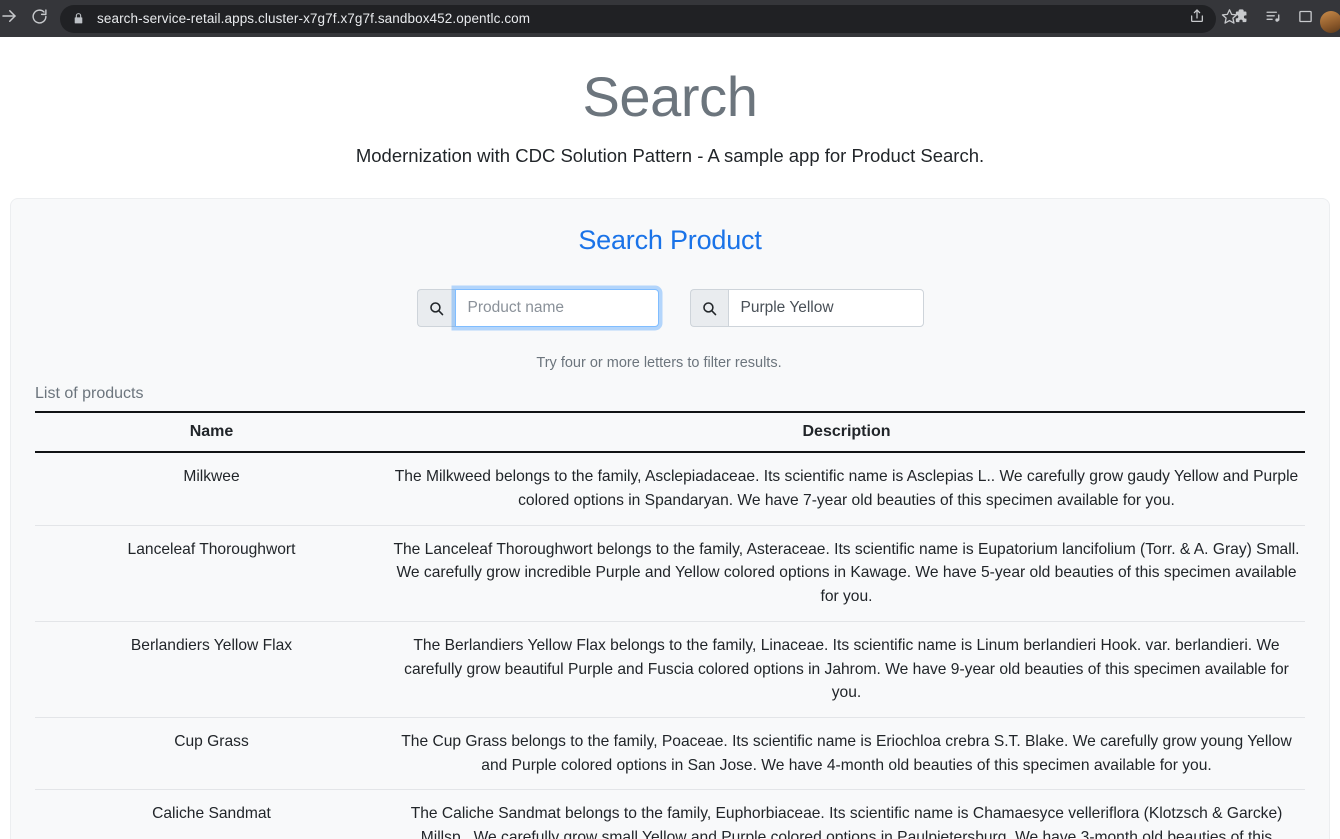 The image size is (1340, 839). Describe the element at coordinates (211, 814) in the screenshot. I see `cell-product-name: Caliche Sandmat` at that location.